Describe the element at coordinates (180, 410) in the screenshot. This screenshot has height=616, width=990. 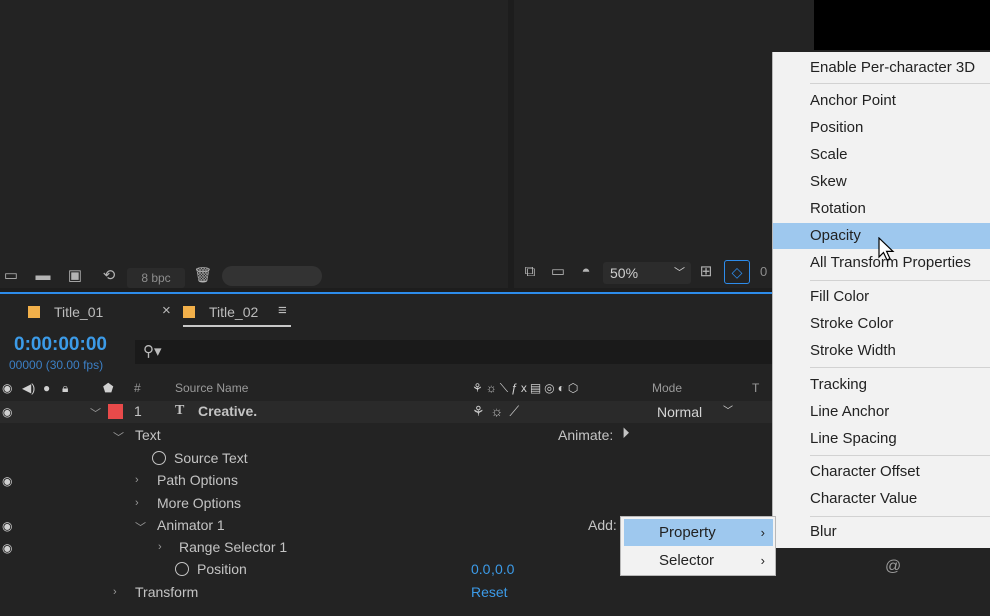
I see `text-layer-icon: T` at that location.